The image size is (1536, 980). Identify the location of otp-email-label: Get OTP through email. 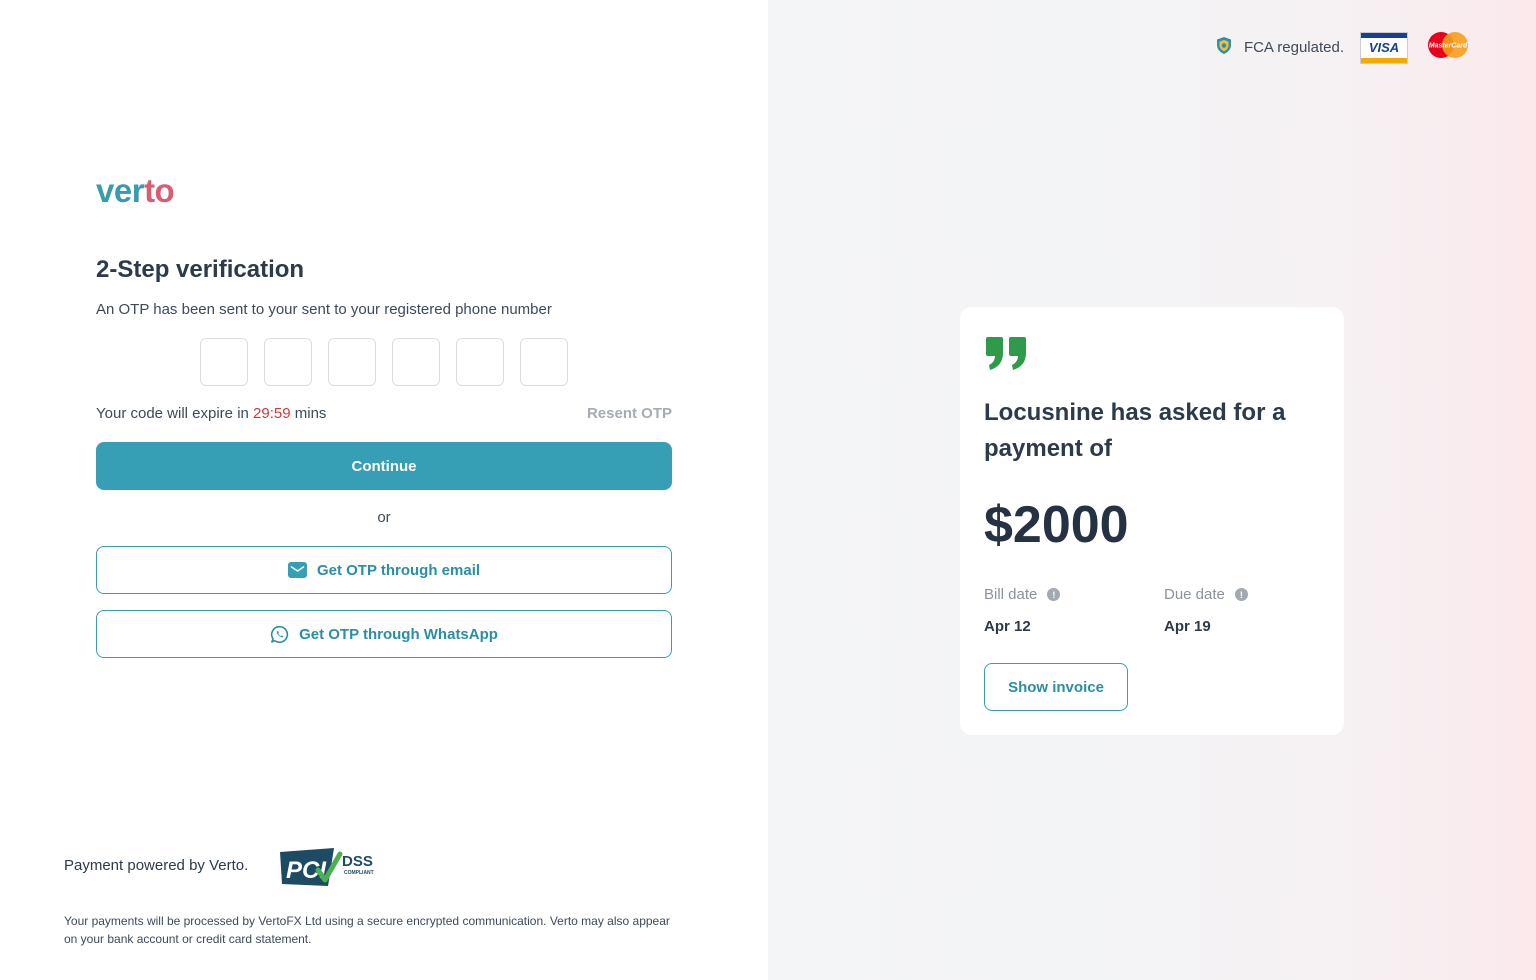
(398, 570).